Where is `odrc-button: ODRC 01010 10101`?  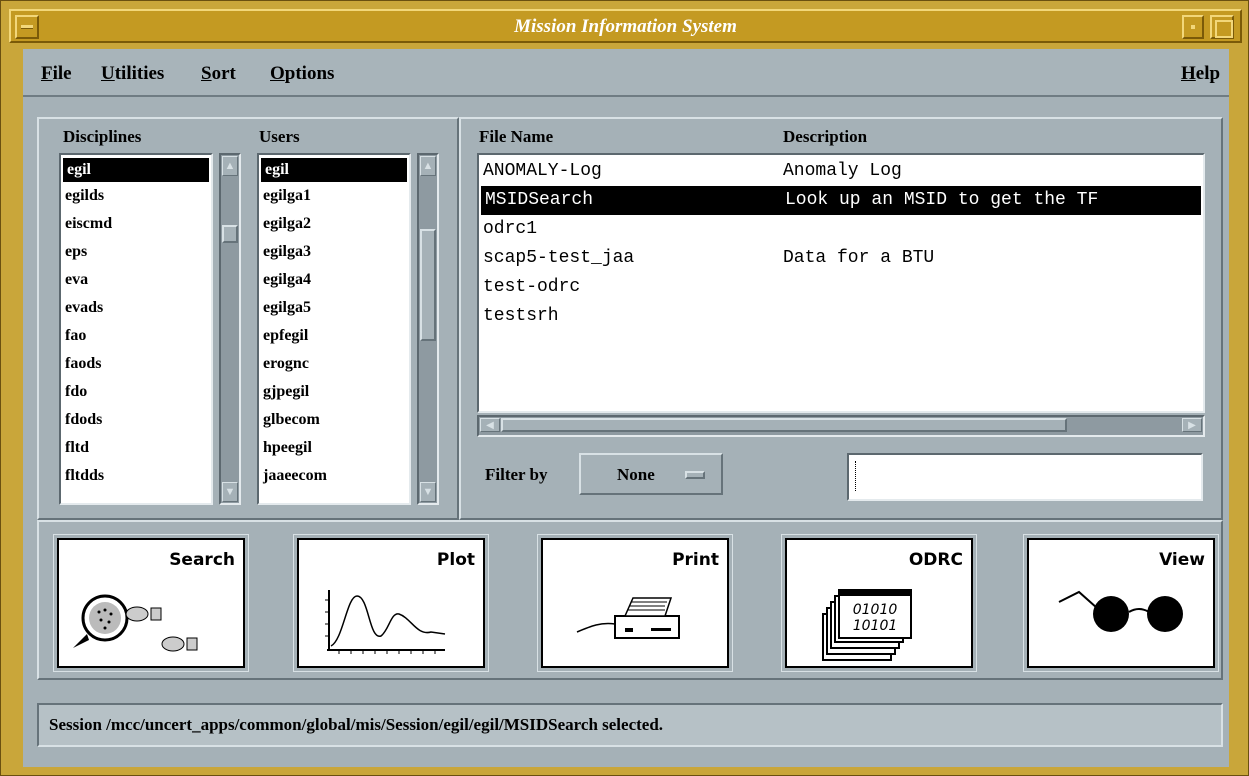 odrc-button: ODRC 01010 10101 is located at coordinates (879, 603).